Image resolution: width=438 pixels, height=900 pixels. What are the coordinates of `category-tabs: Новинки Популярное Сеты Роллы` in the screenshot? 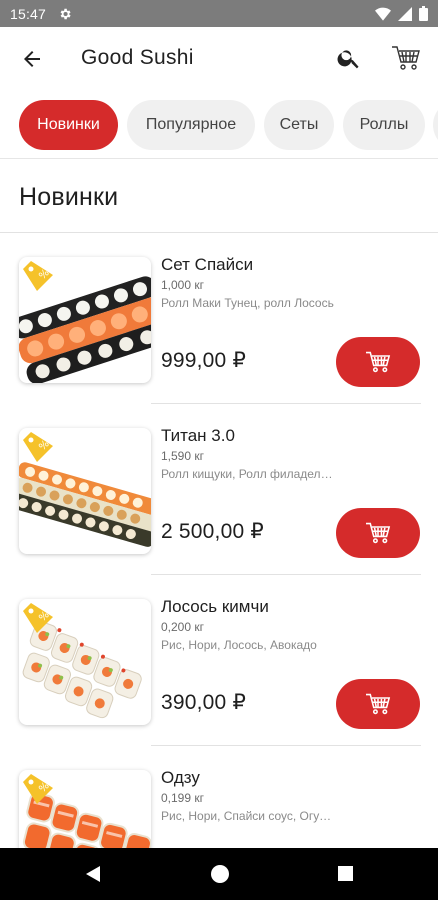 It's located at (219, 125).